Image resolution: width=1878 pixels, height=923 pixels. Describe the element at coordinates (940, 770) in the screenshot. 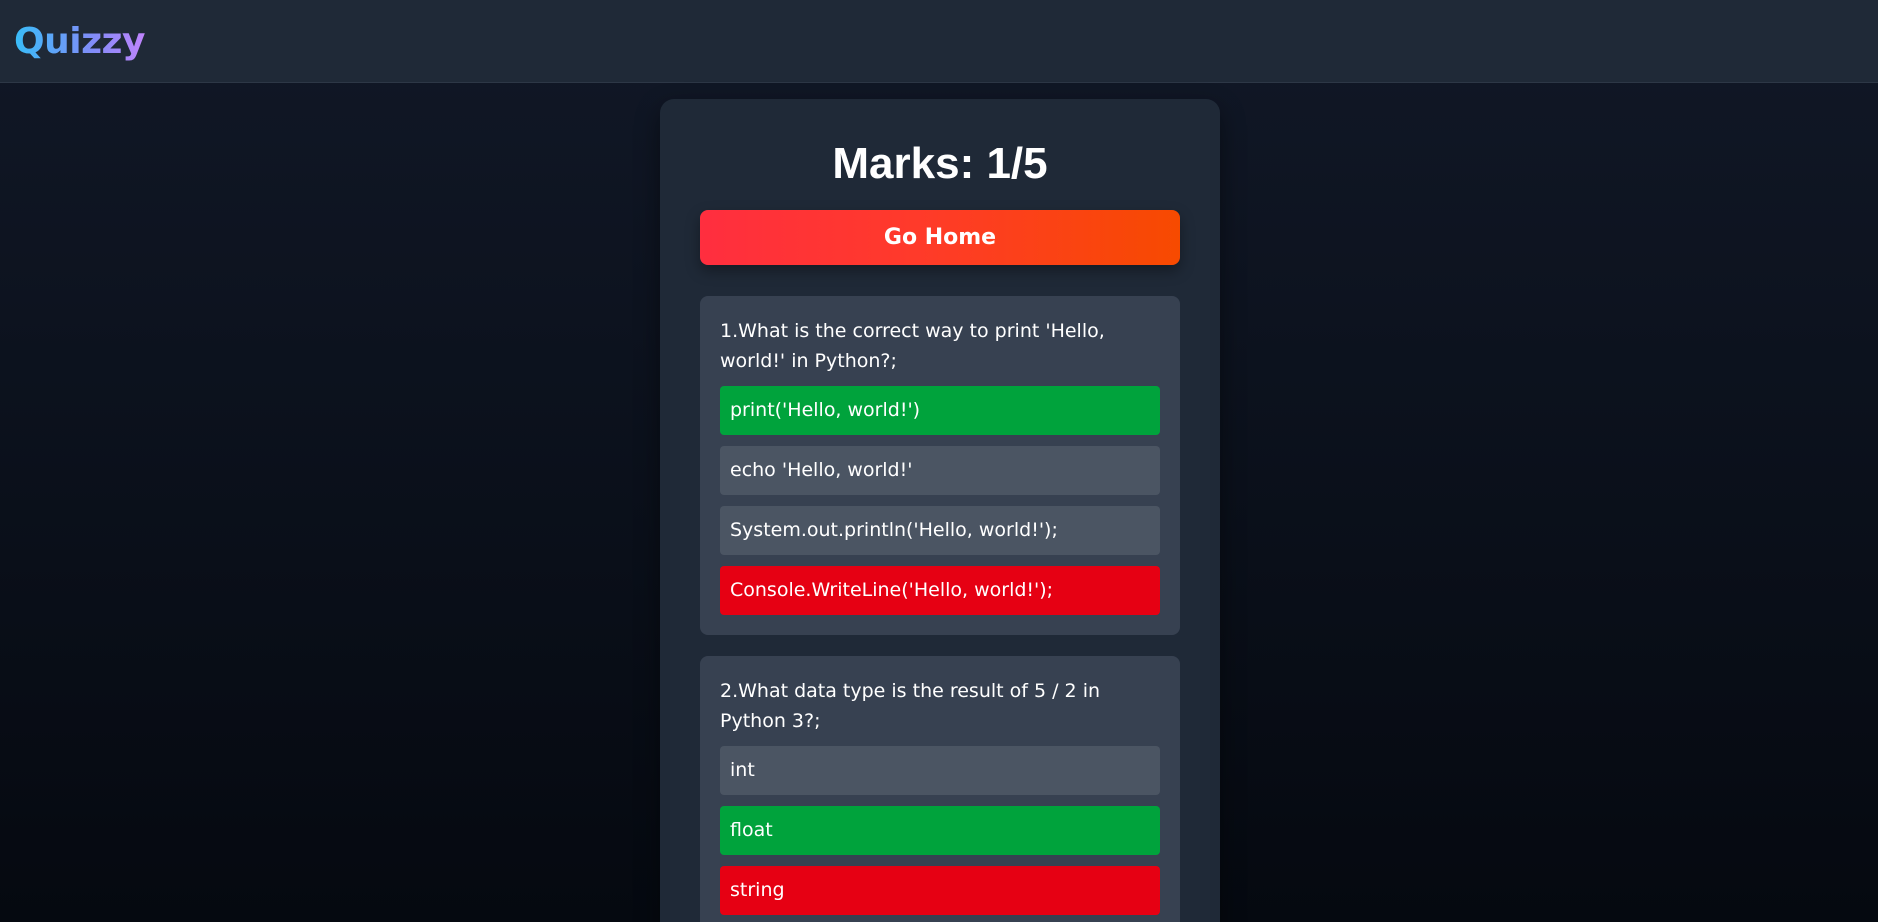

I see `option: int` at that location.